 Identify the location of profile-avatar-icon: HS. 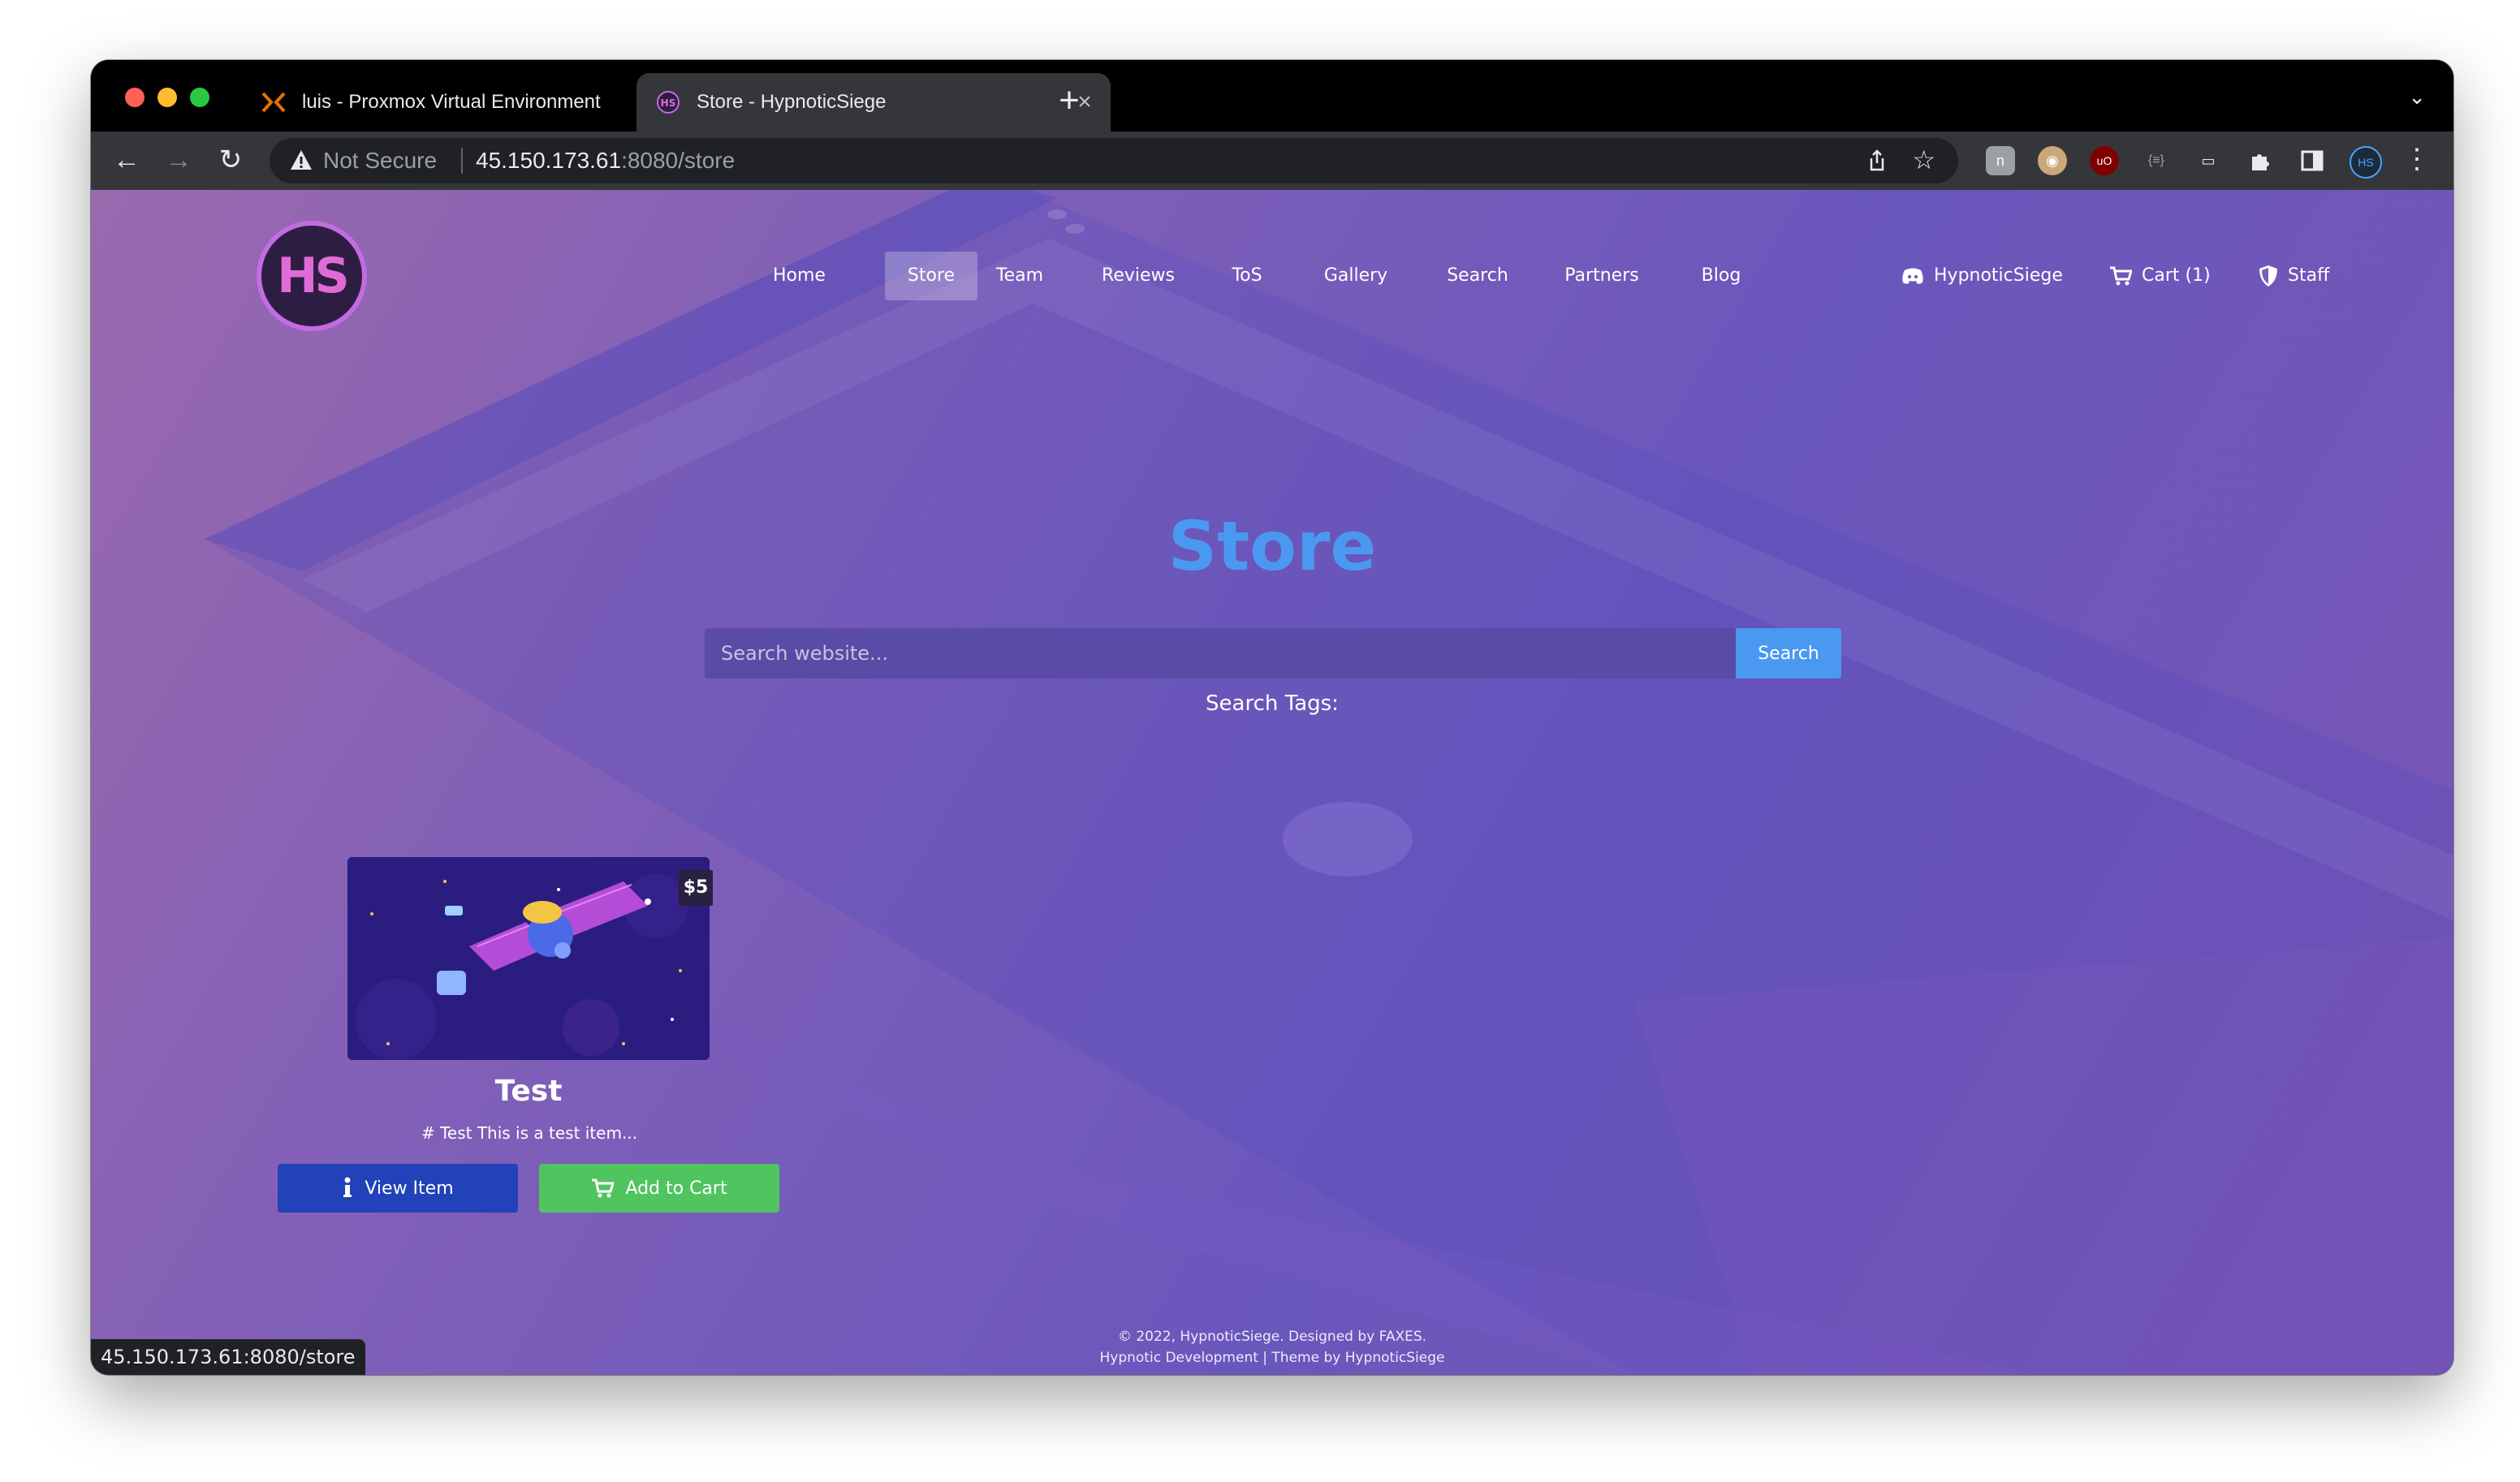
(2366, 162).